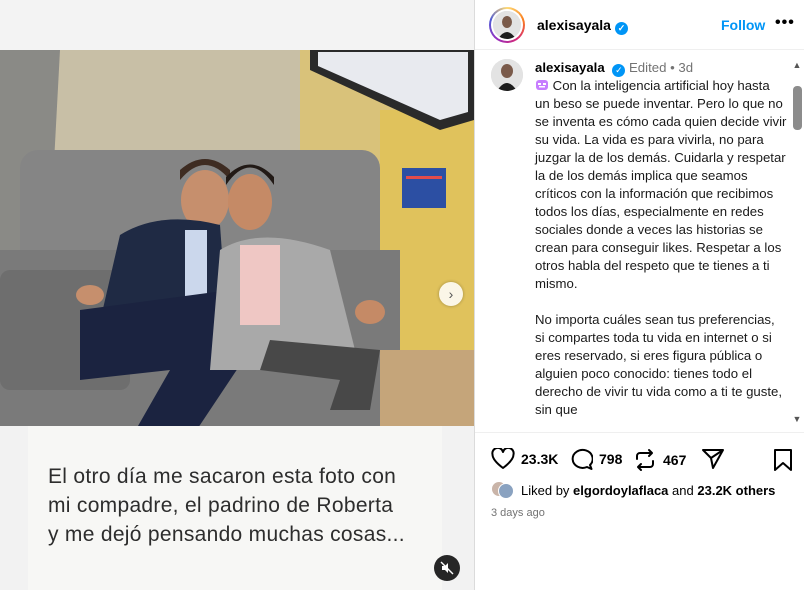 The height and width of the screenshot is (590, 804). What do you see at coordinates (545, 490) in the screenshot?
I see `liked-by-prefix: Liked by` at bounding box center [545, 490].